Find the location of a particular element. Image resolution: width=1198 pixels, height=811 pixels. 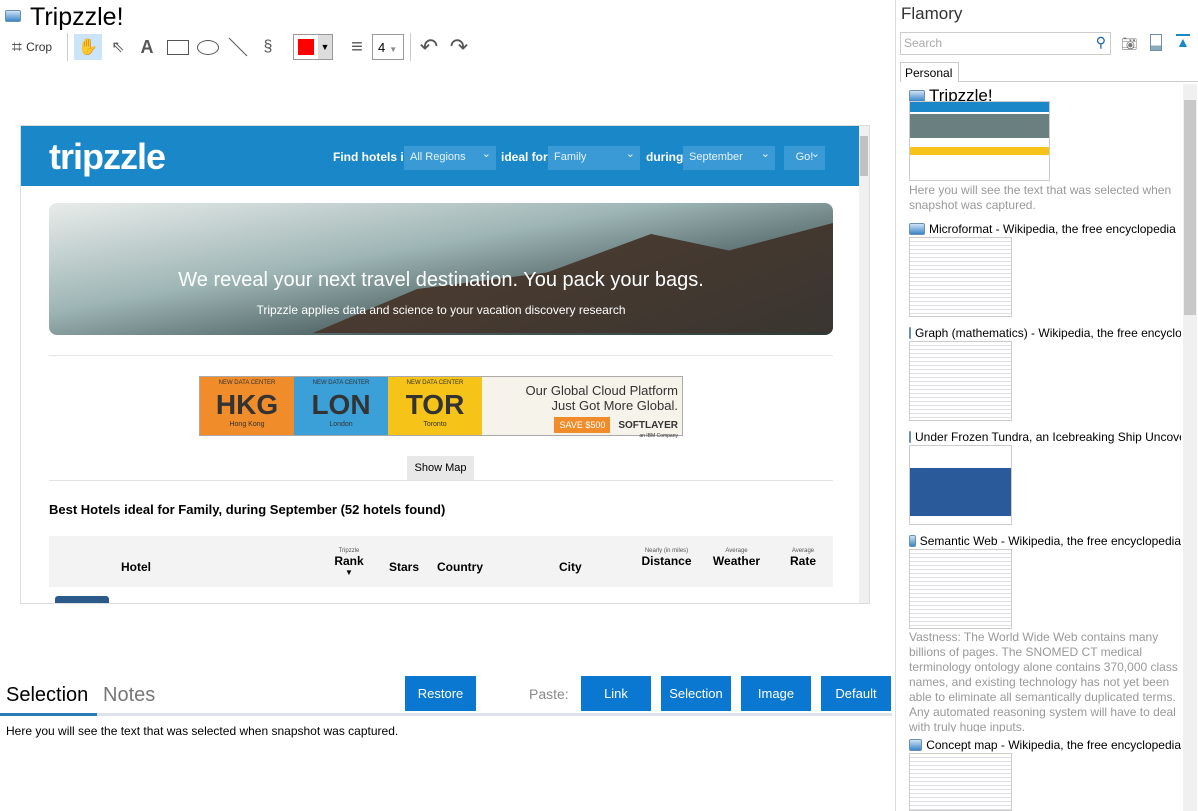

col-stars: Stars is located at coordinates (404, 567).